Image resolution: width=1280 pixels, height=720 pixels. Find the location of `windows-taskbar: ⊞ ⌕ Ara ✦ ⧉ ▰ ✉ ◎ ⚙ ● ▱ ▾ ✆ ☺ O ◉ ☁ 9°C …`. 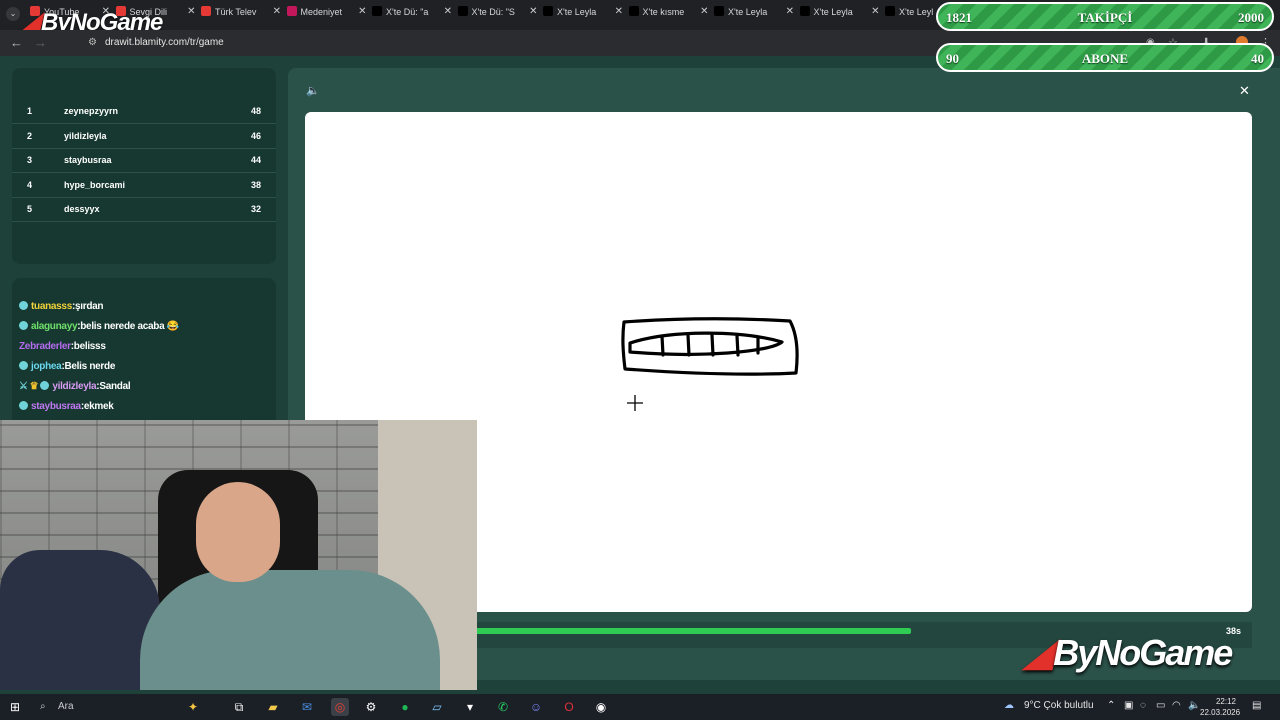

windows-taskbar: ⊞ ⌕ Ara ✦ ⧉ ▰ ✉ ◎ ⚙ ● ▱ ▾ ✆ ☺ O ◉ ☁ 9°C … is located at coordinates (640, 707).